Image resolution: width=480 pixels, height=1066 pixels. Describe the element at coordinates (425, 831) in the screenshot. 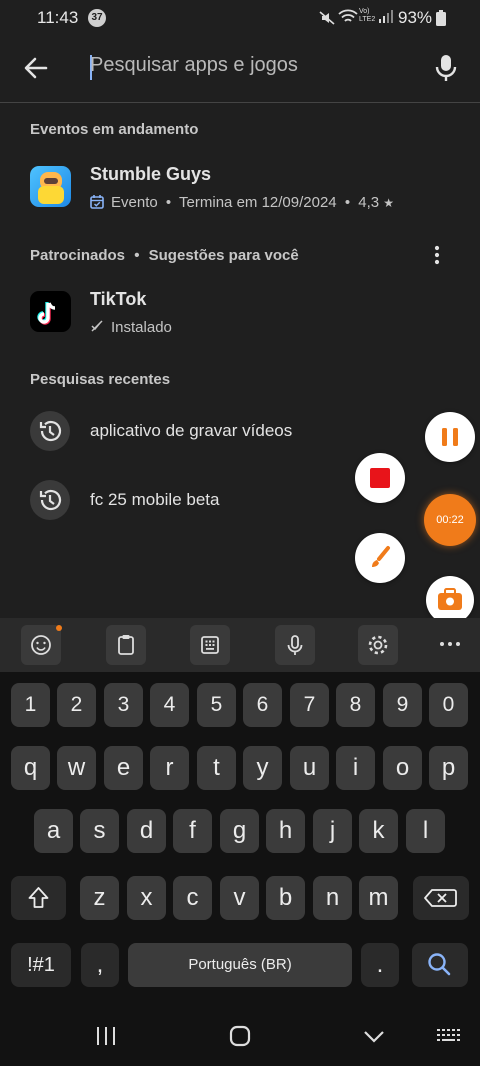

I see `key: l` at that location.